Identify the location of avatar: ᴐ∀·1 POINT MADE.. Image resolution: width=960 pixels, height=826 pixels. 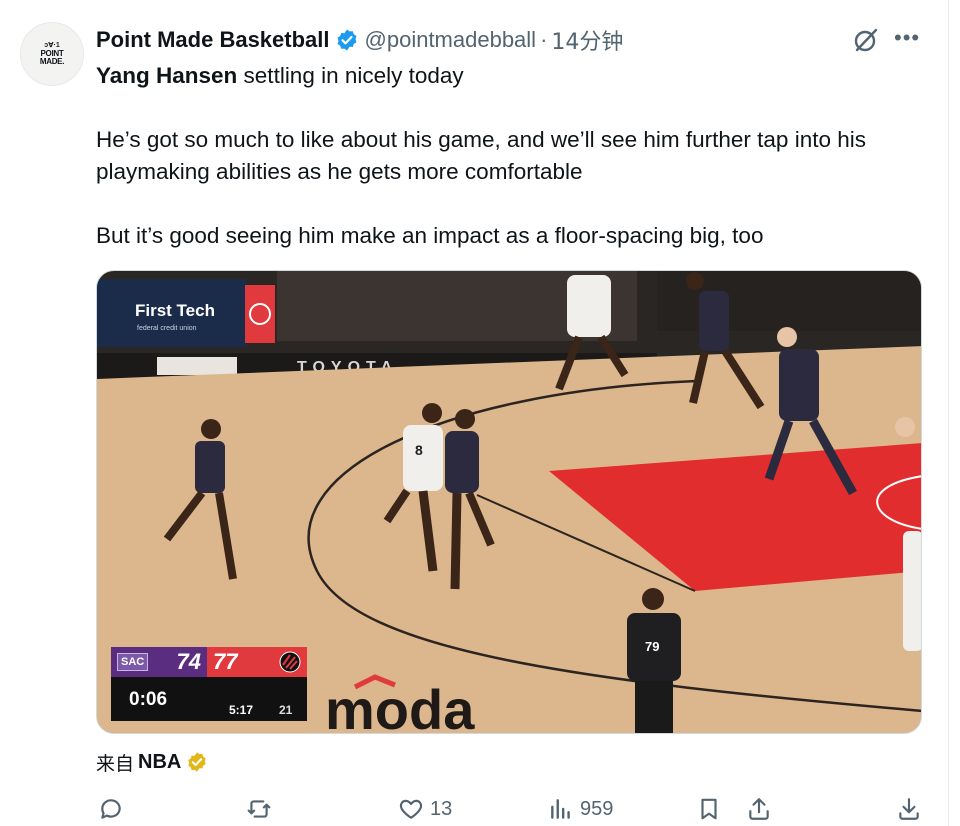
(52, 54).